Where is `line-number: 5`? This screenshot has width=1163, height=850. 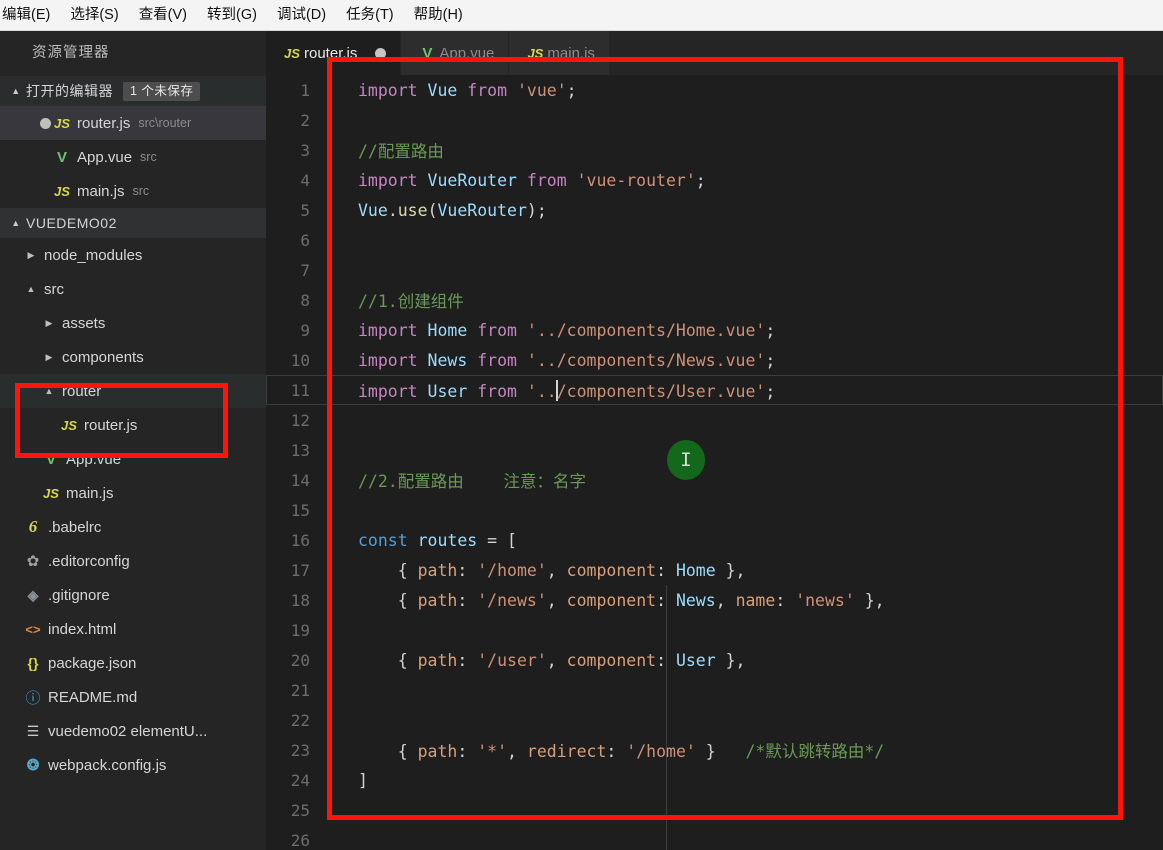 line-number: 5 is located at coordinates (305, 210).